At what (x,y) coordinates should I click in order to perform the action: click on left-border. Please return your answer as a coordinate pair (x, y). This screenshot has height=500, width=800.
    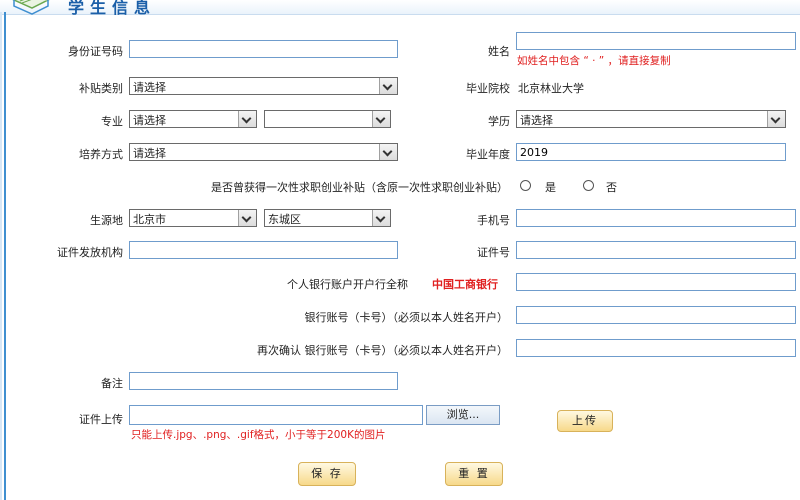
    Looking at the image, I should click on (5, 256).